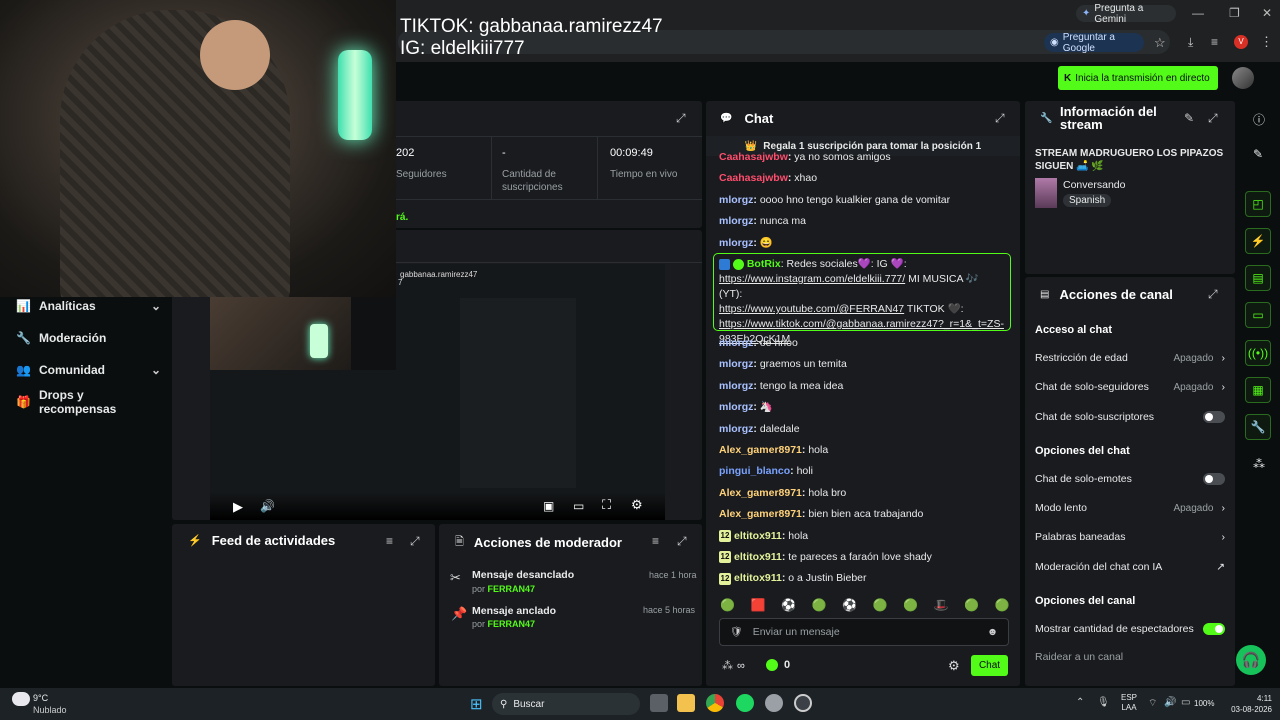 The width and height of the screenshot is (1280, 720). Describe the element at coordinates (1214, 479) in the screenshot. I see `emotes-only-toggle` at that location.